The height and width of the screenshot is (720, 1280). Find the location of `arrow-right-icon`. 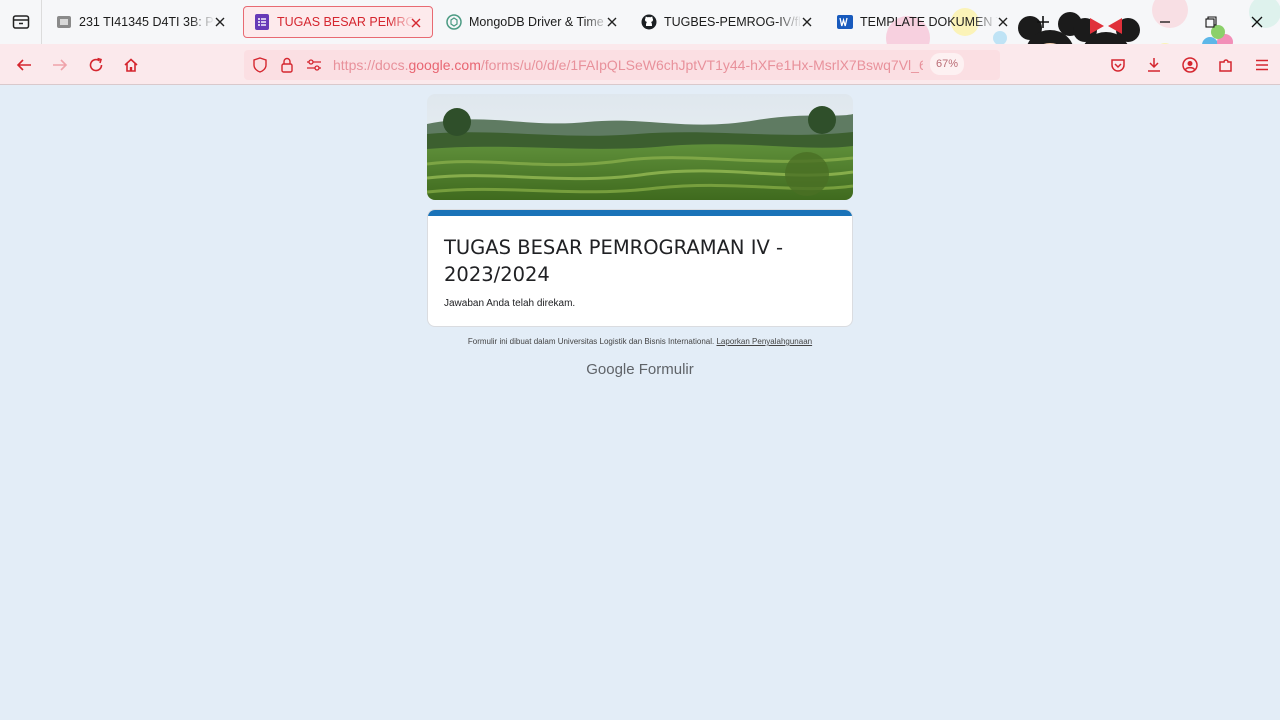

arrow-right-icon is located at coordinates (60, 65).